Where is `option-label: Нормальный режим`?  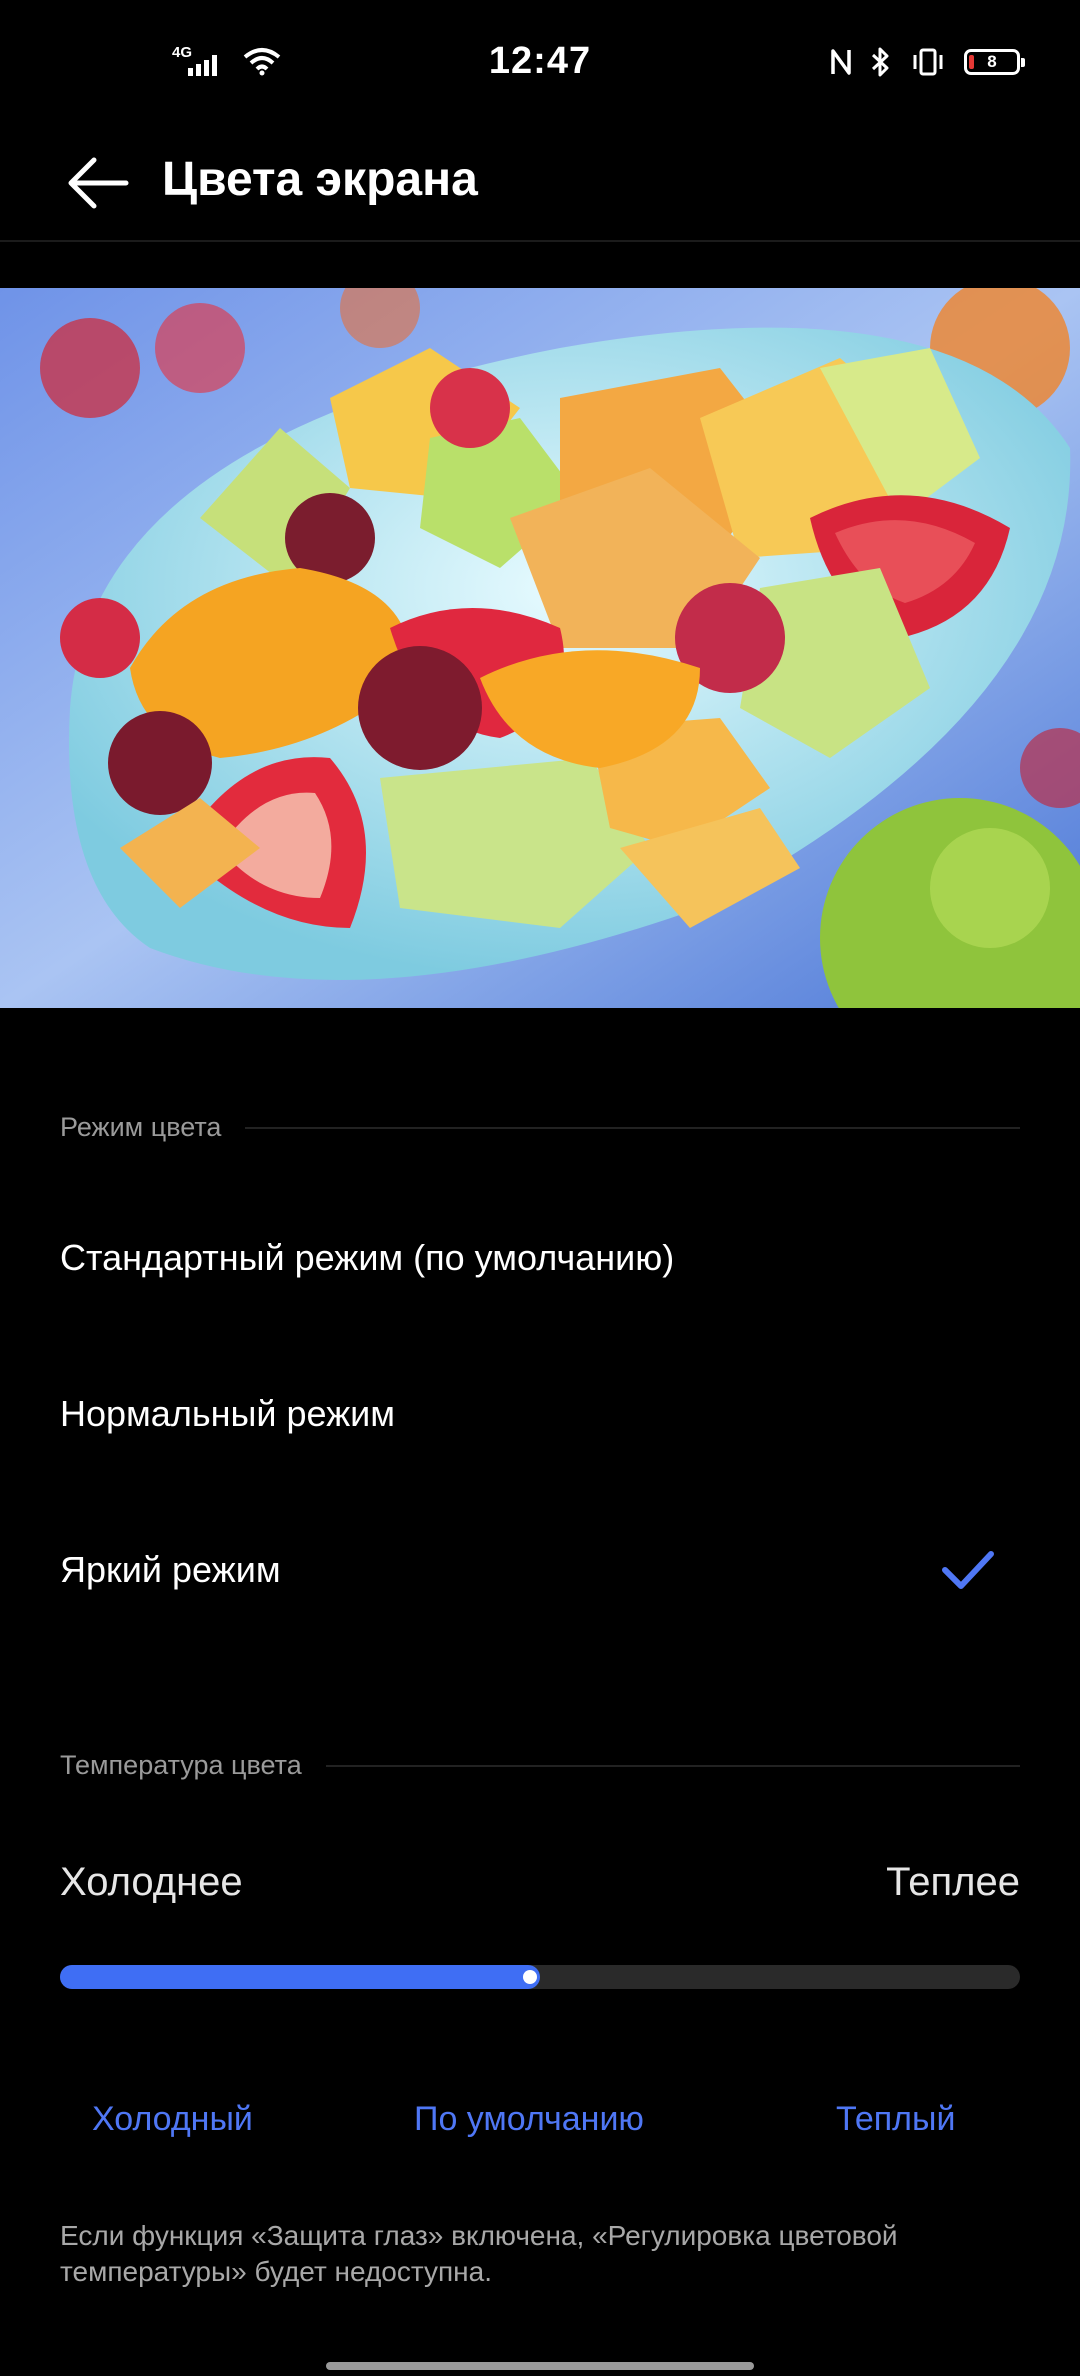
option-label: Нормальный режим is located at coordinates (228, 1413).